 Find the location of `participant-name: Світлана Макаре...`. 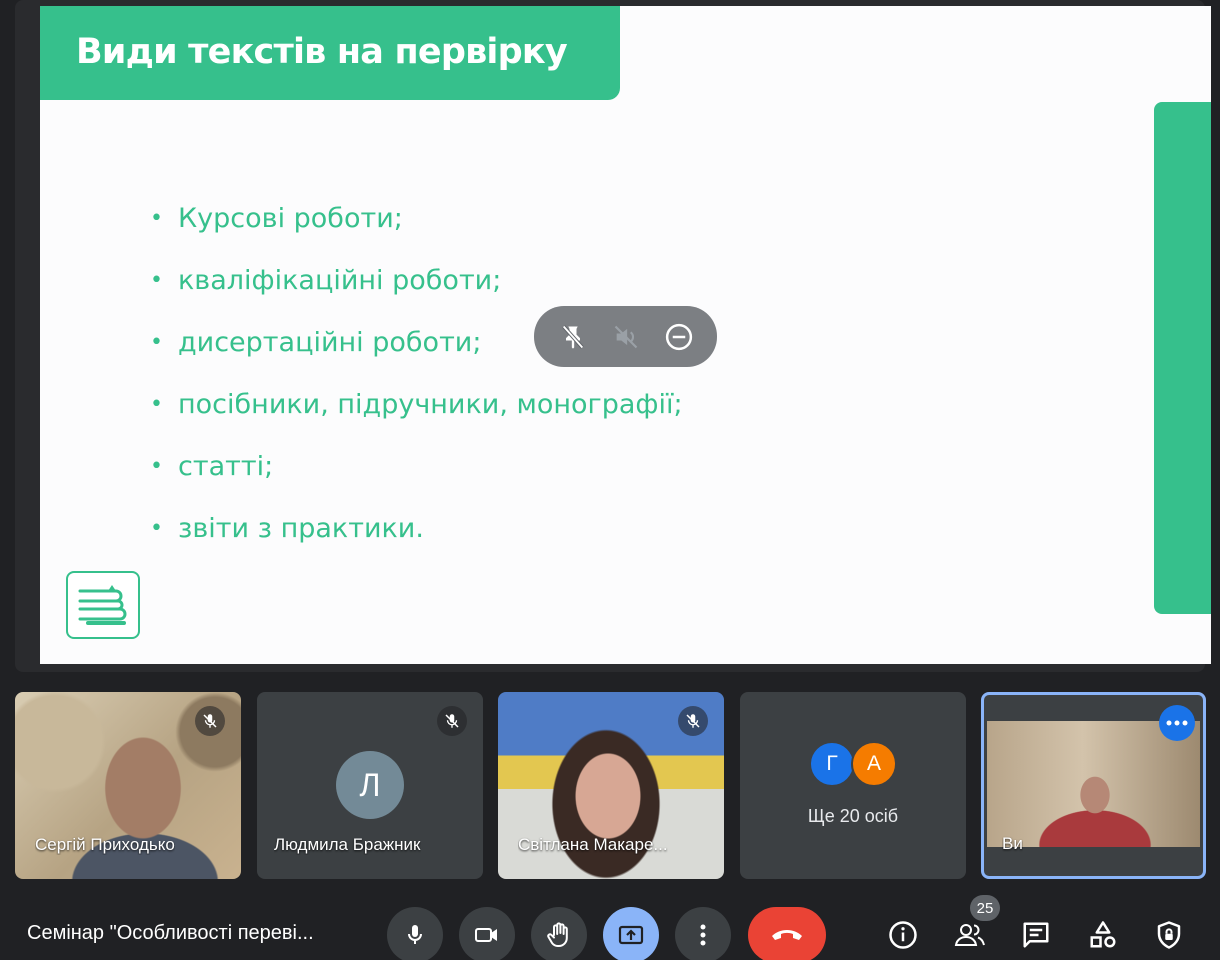

participant-name: Світлана Макаре... is located at coordinates (593, 844).